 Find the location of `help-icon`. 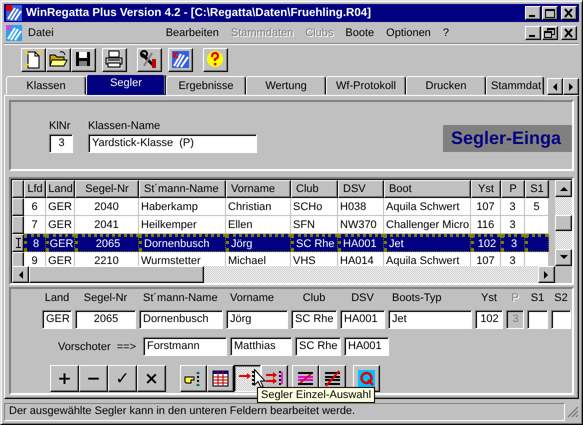

help-icon is located at coordinates (215, 59).